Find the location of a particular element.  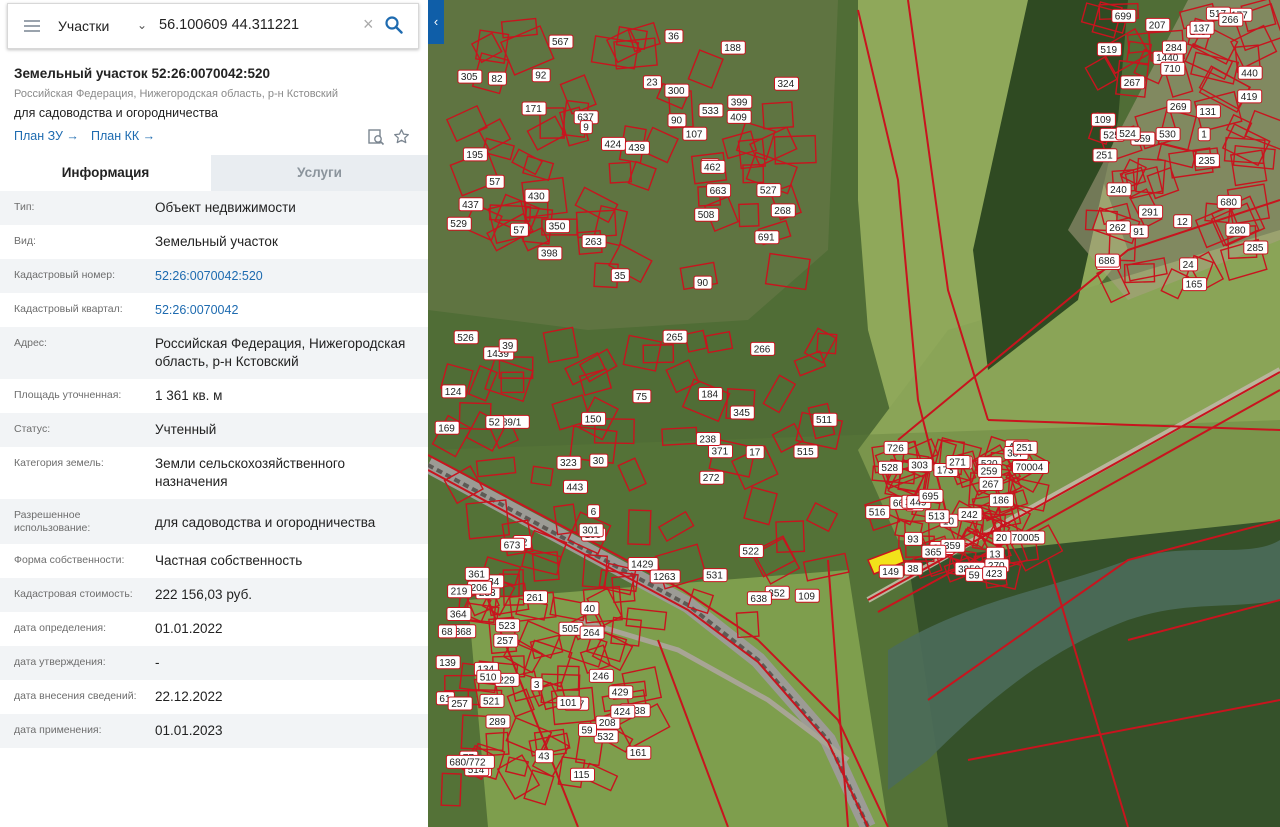

parcel-label: 513 is located at coordinates (937, 516).